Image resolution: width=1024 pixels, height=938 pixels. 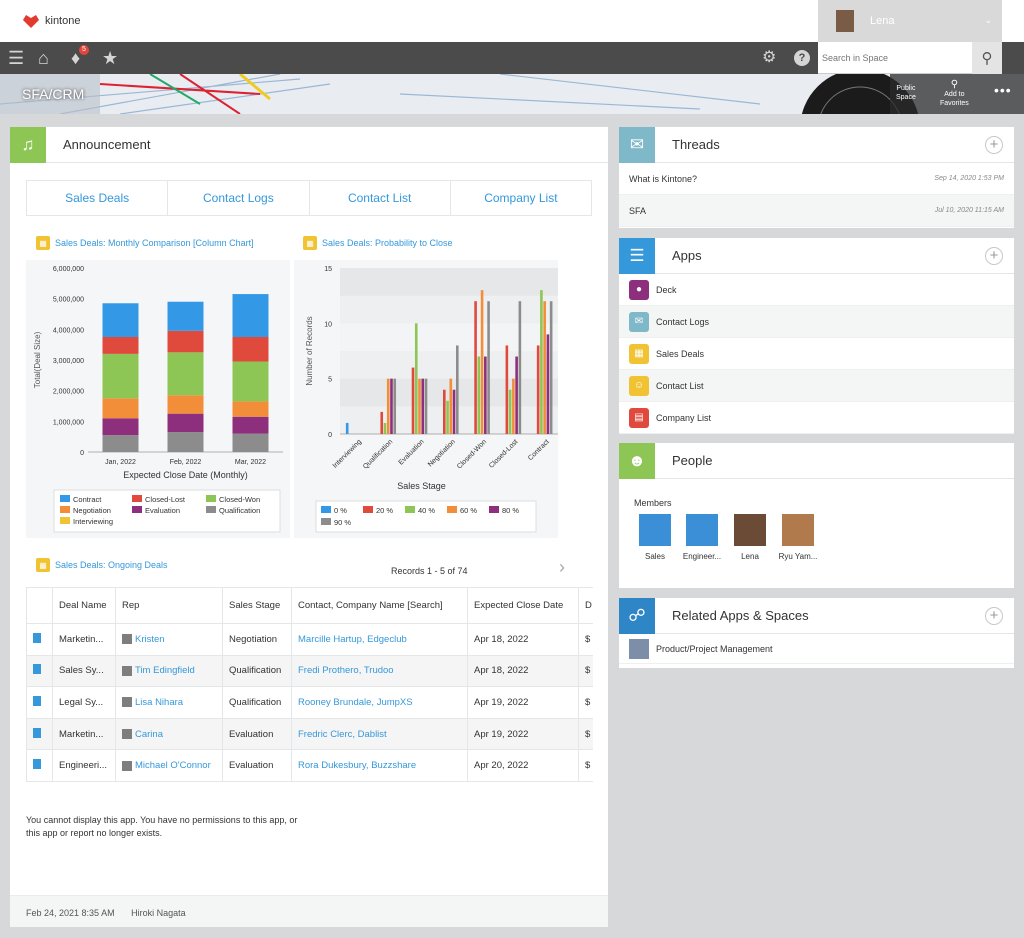 I want to click on user-menu: Lena ⌄, so click(x=910, y=21).